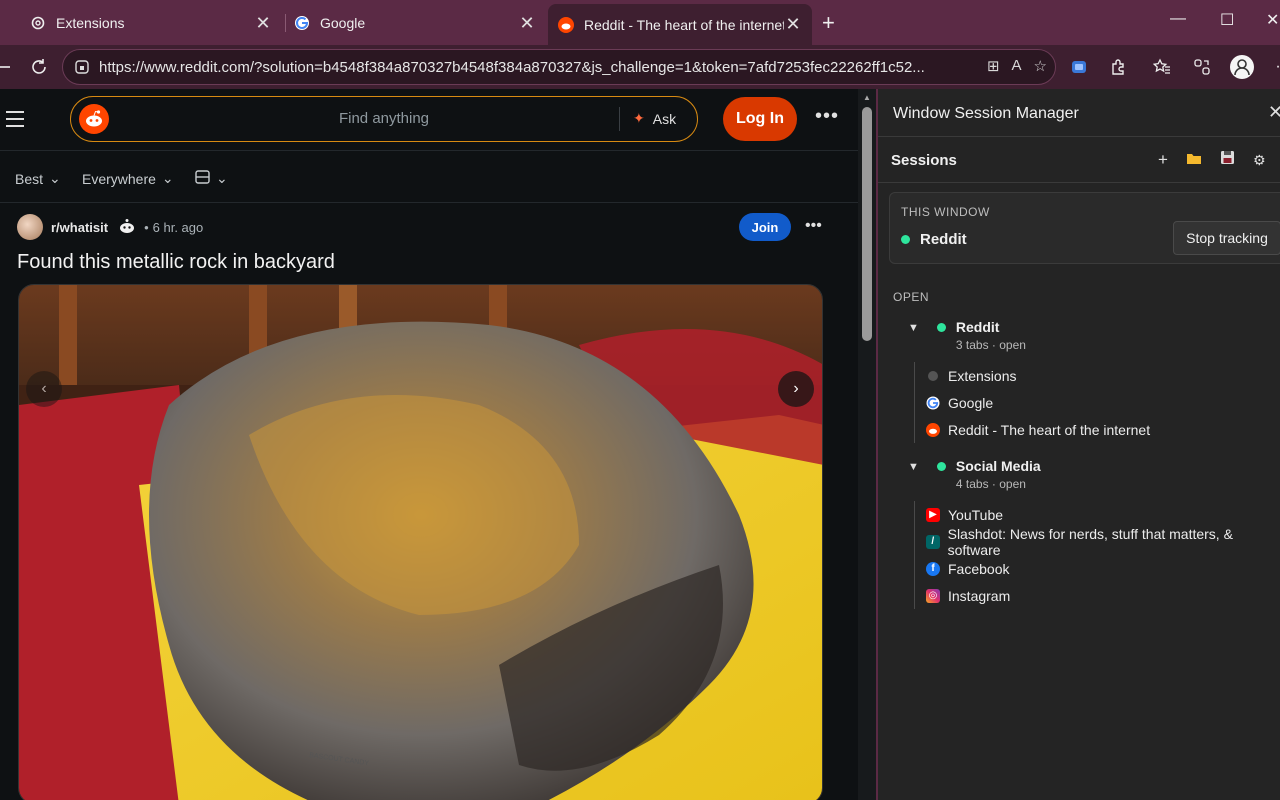  I want to click on save-icon, so click(1227, 160).